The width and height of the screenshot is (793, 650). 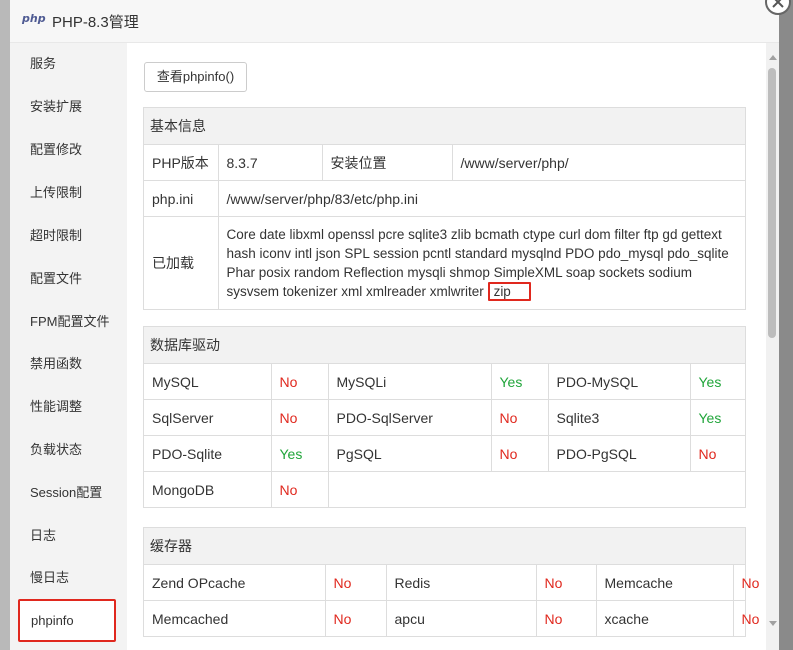 What do you see at coordinates (235, 618) in the screenshot?
I see `cache-name: Memcached` at bounding box center [235, 618].